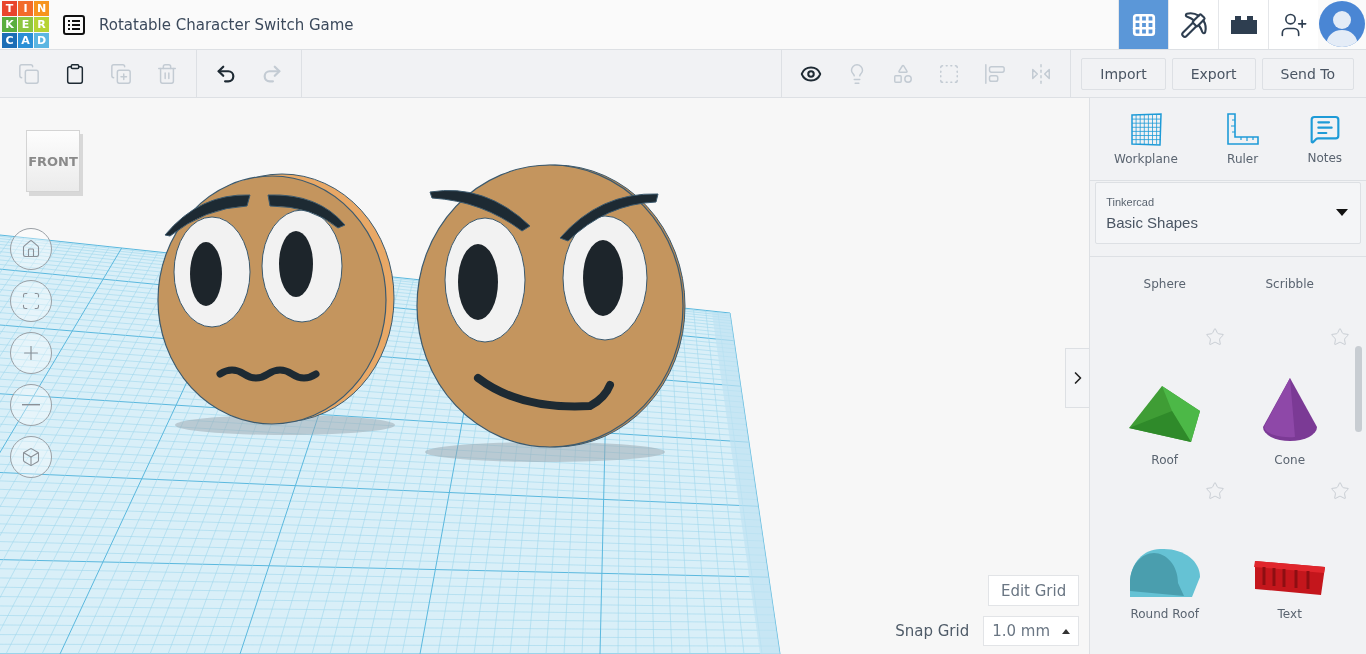 Image resolution: width=1366 pixels, height=654 pixels. What do you see at coordinates (1293, 24) in the screenshot?
I see `invite-user-button` at bounding box center [1293, 24].